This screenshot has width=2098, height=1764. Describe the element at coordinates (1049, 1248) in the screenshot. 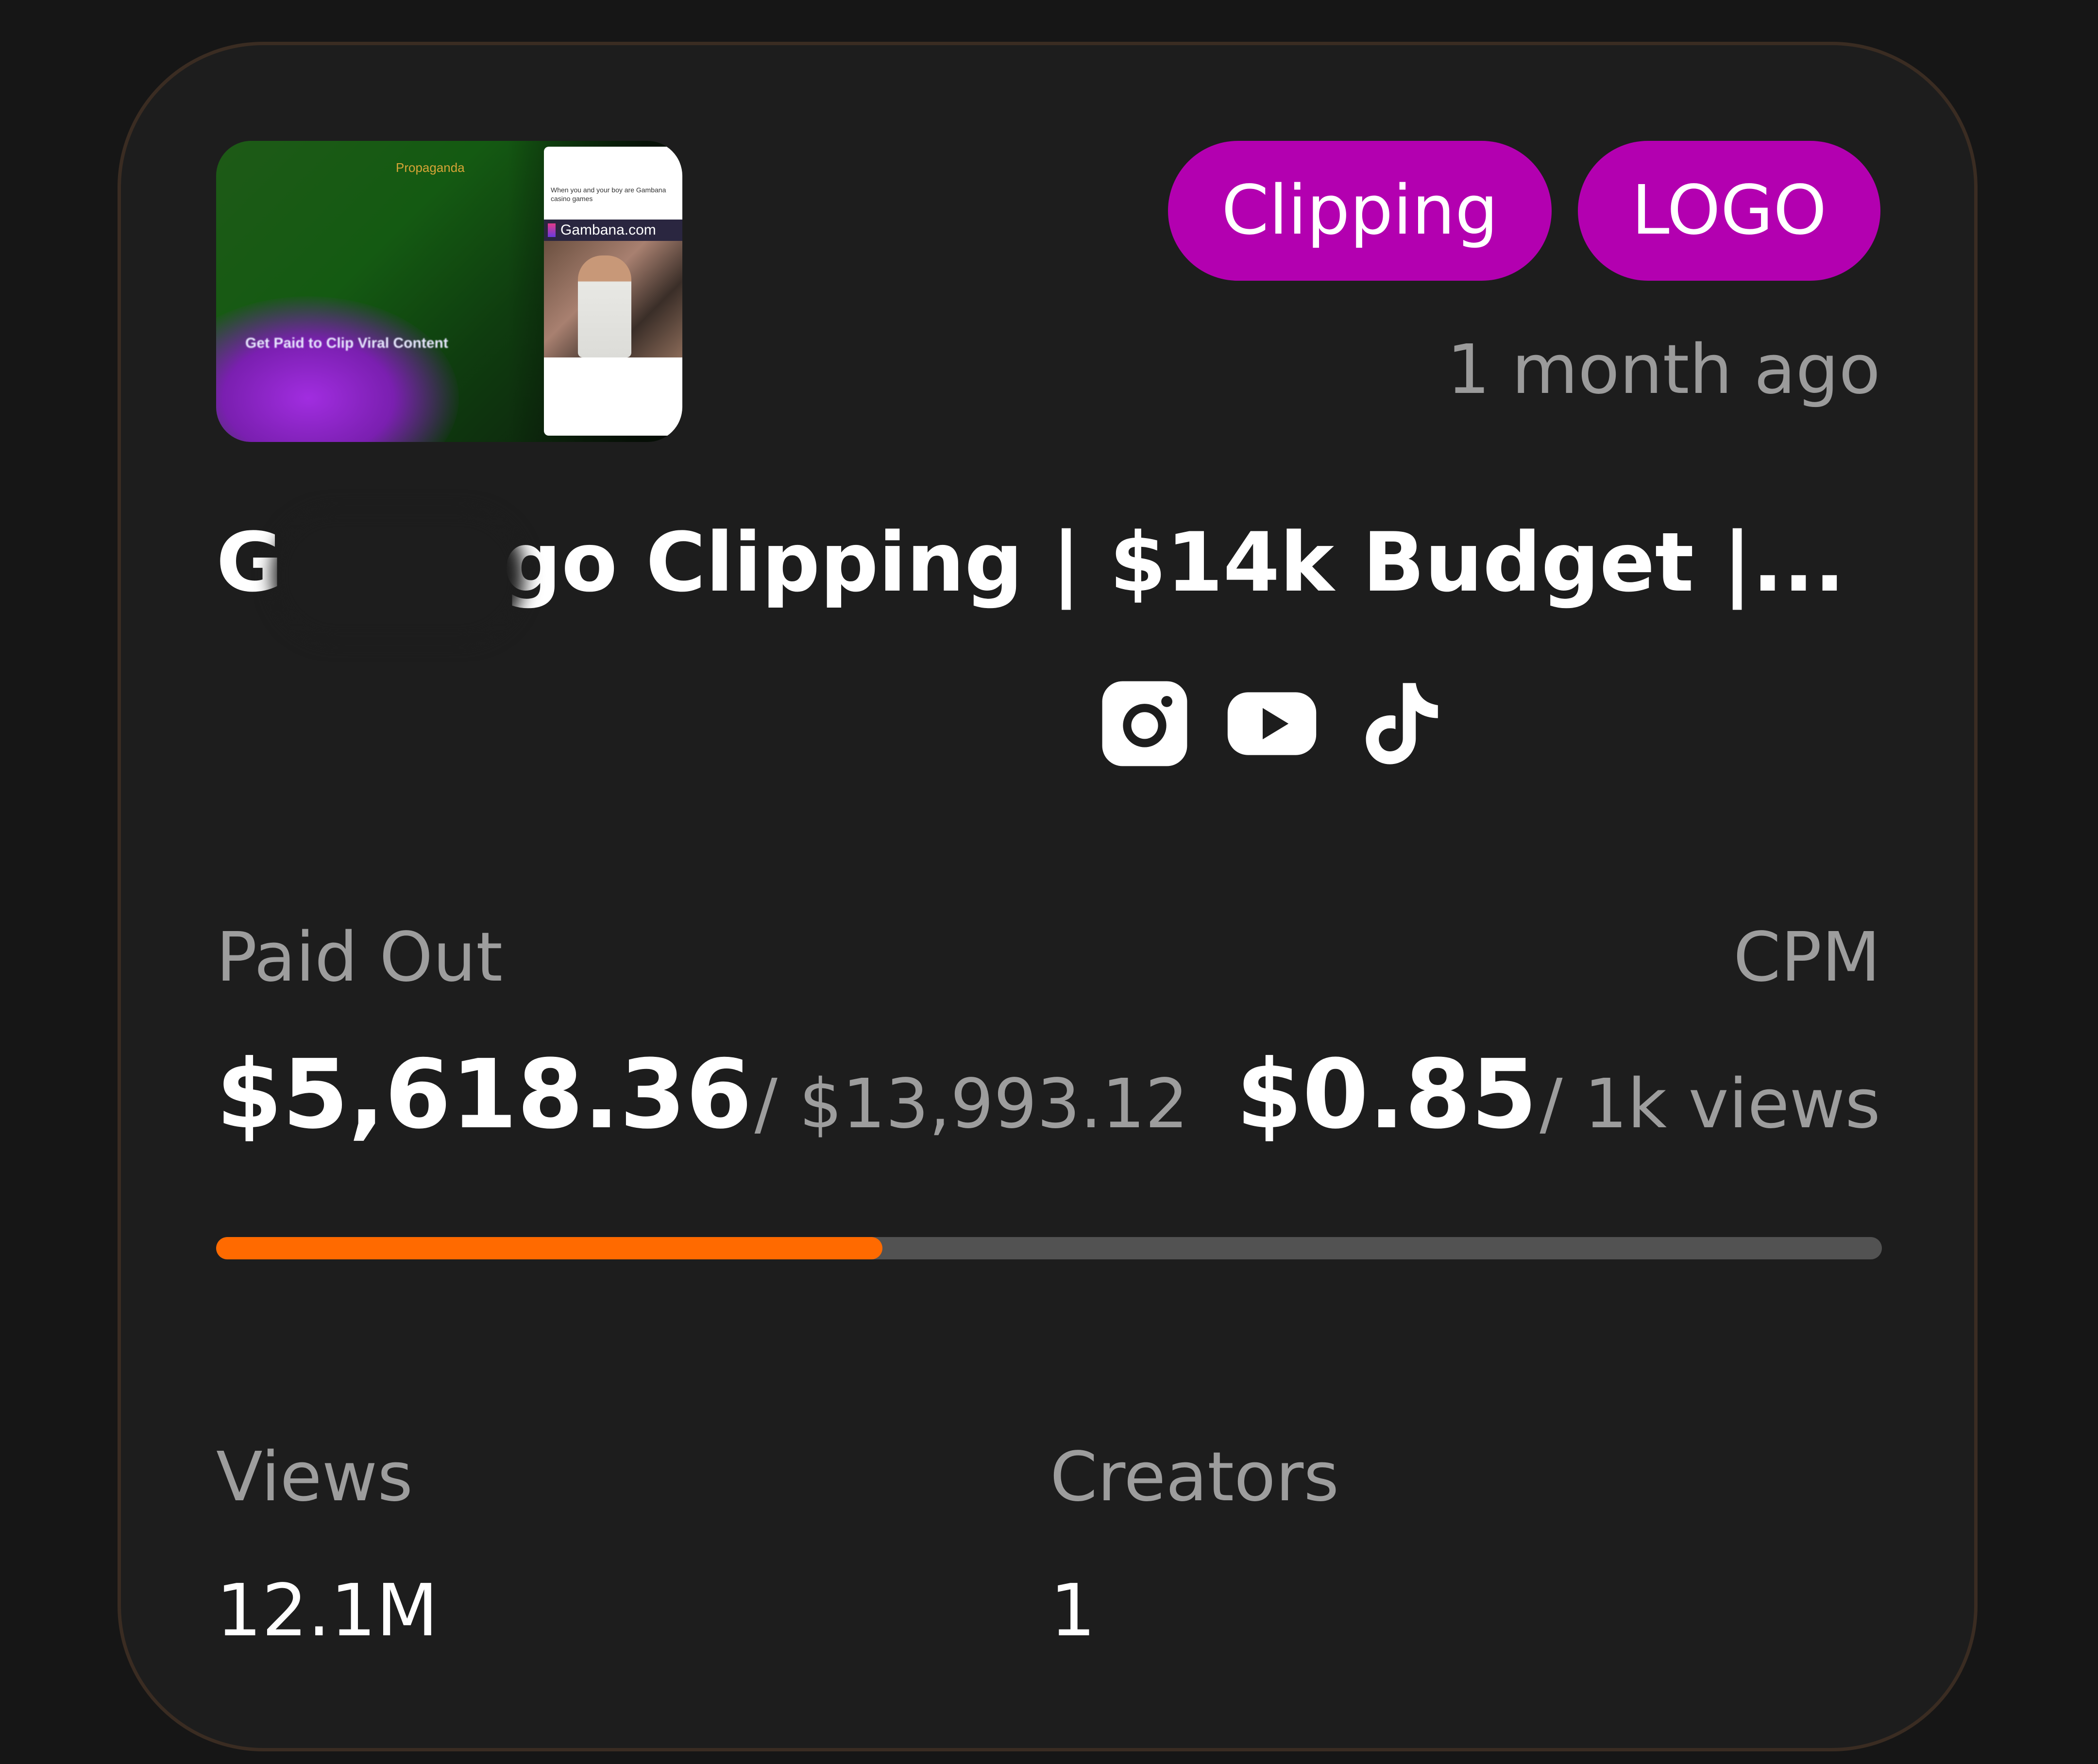

I see `budget-progress-bar` at that location.